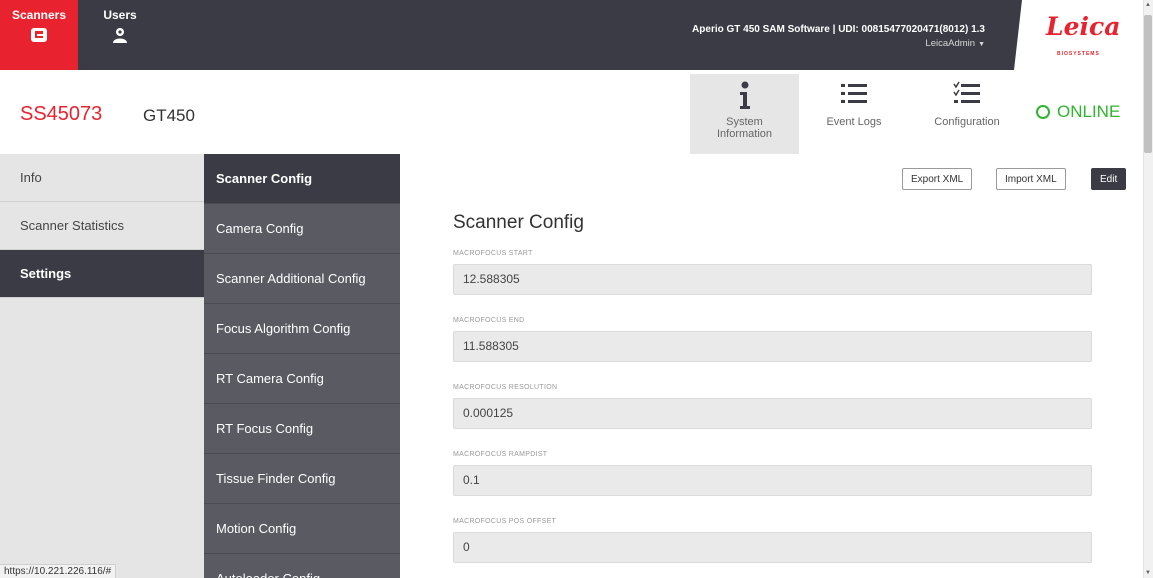 This screenshot has width=1153, height=578. I want to click on field-label-macrofocus-start: MACROFOCUS START, so click(493, 253).